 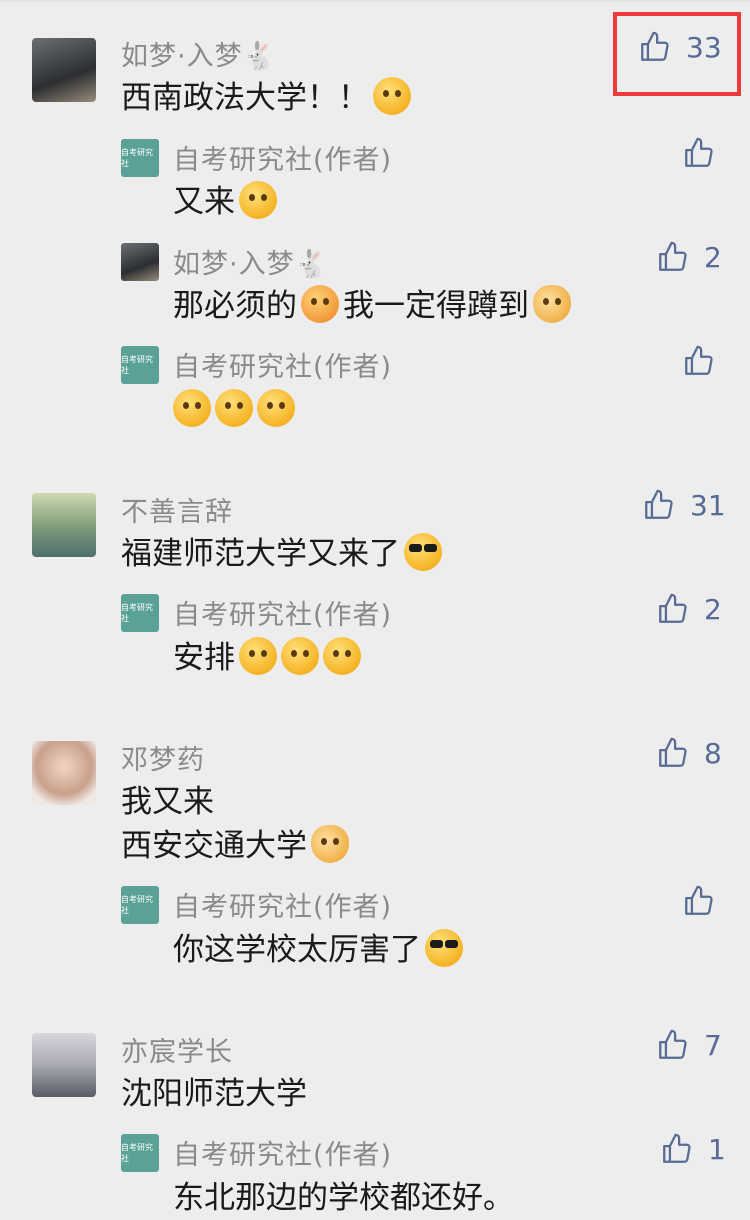 I want to click on comment-text: 我又来, so click(x=167, y=802).